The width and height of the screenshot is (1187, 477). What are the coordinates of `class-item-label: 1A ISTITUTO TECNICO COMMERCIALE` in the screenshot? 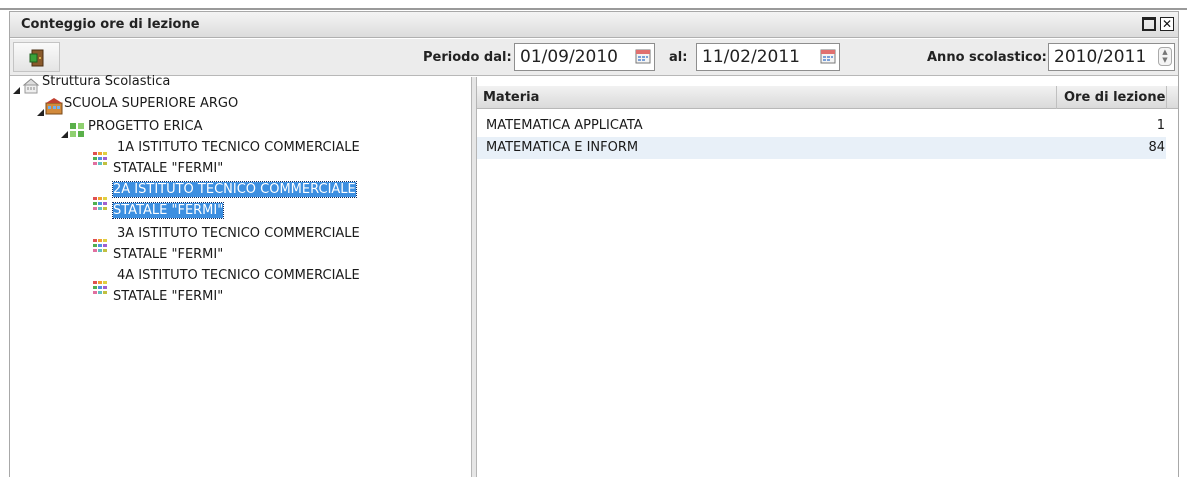 It's located at (238, 147).